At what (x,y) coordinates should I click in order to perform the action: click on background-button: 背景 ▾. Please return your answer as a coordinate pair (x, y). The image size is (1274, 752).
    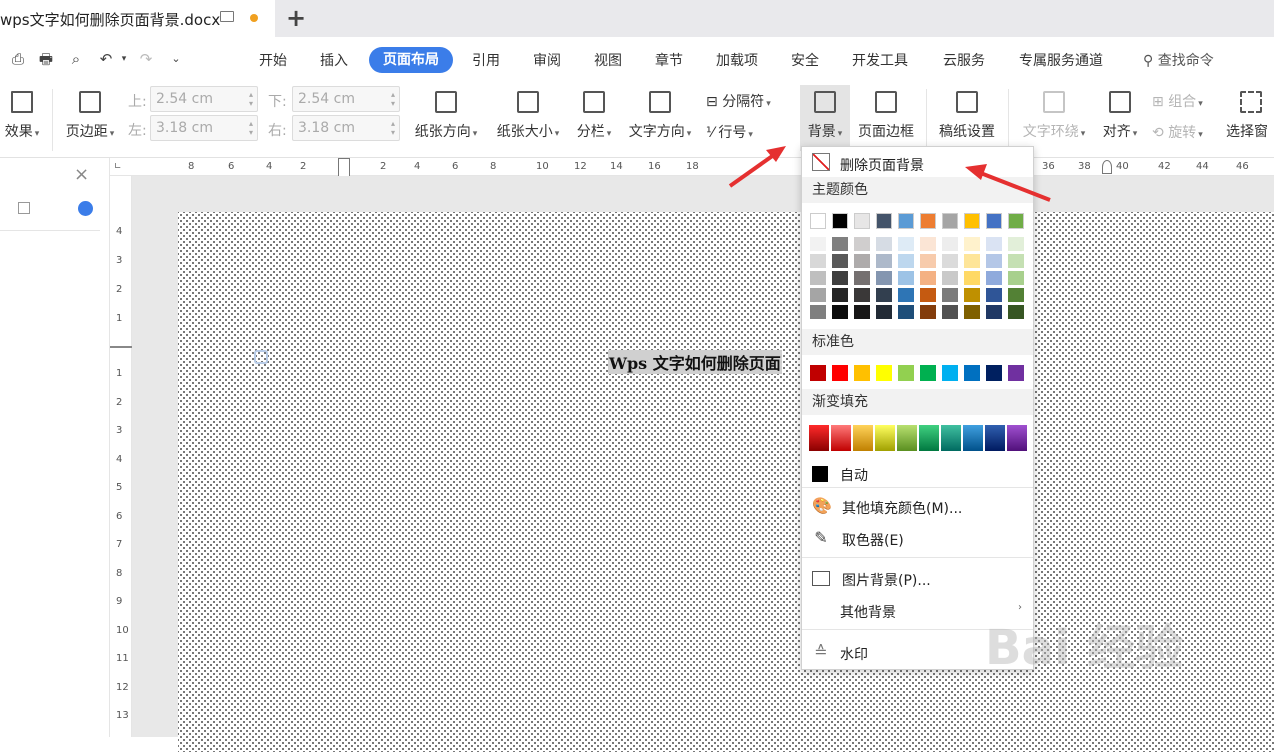
    Looking at the image, I should click on (825, 118).